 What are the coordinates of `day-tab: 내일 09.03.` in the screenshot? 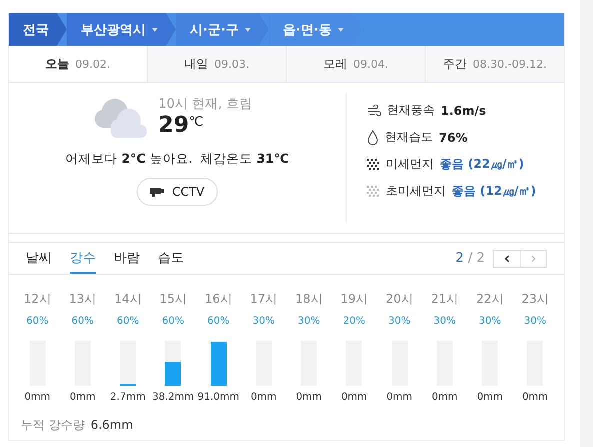 It's located at (217, 64).